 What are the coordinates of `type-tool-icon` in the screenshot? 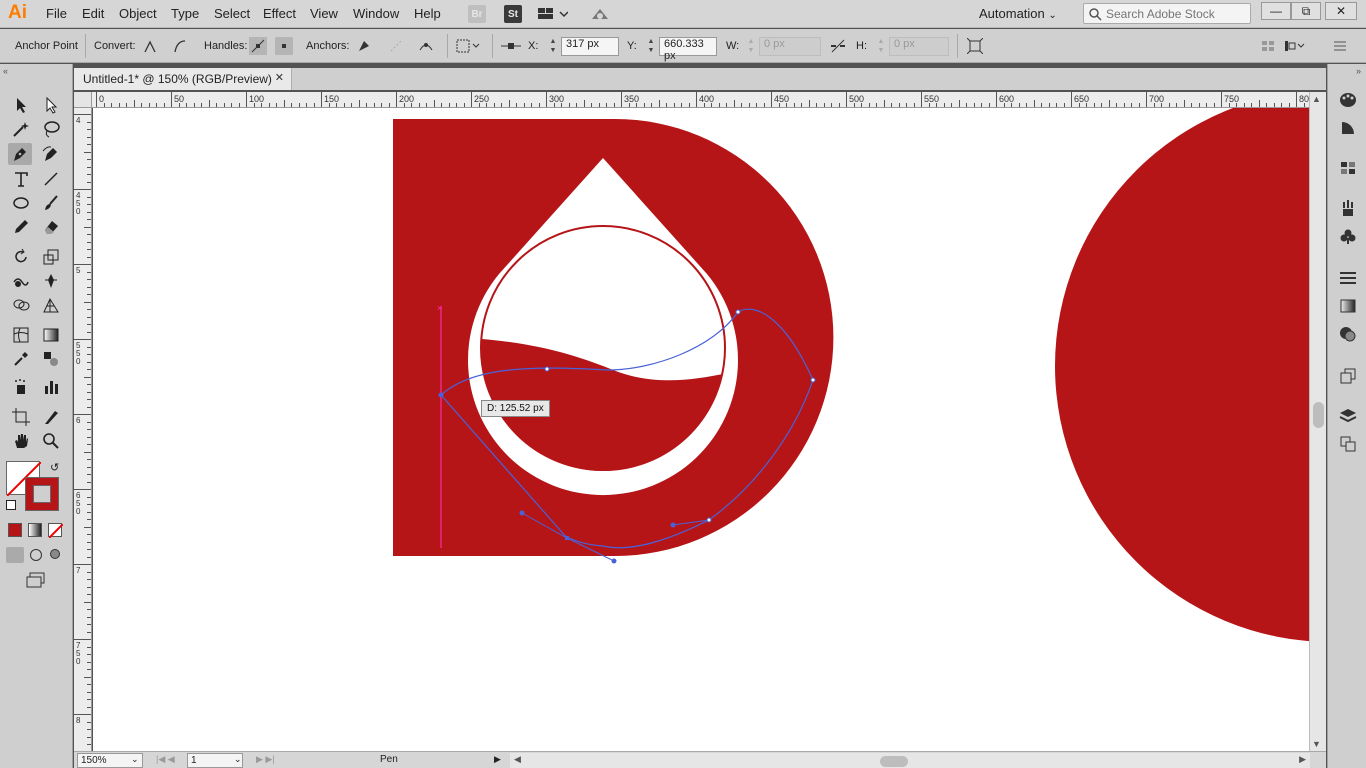 It's located at (21, 179).